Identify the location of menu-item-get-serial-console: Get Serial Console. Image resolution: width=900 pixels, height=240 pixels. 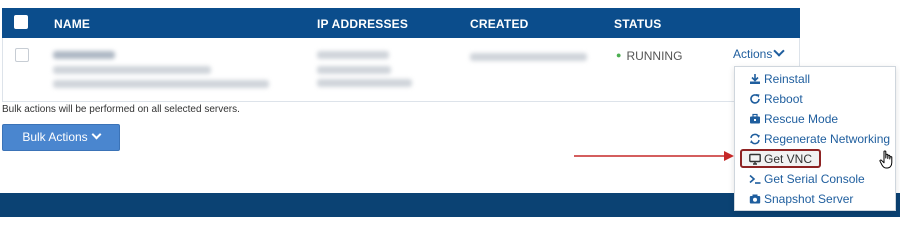
(815, 179).